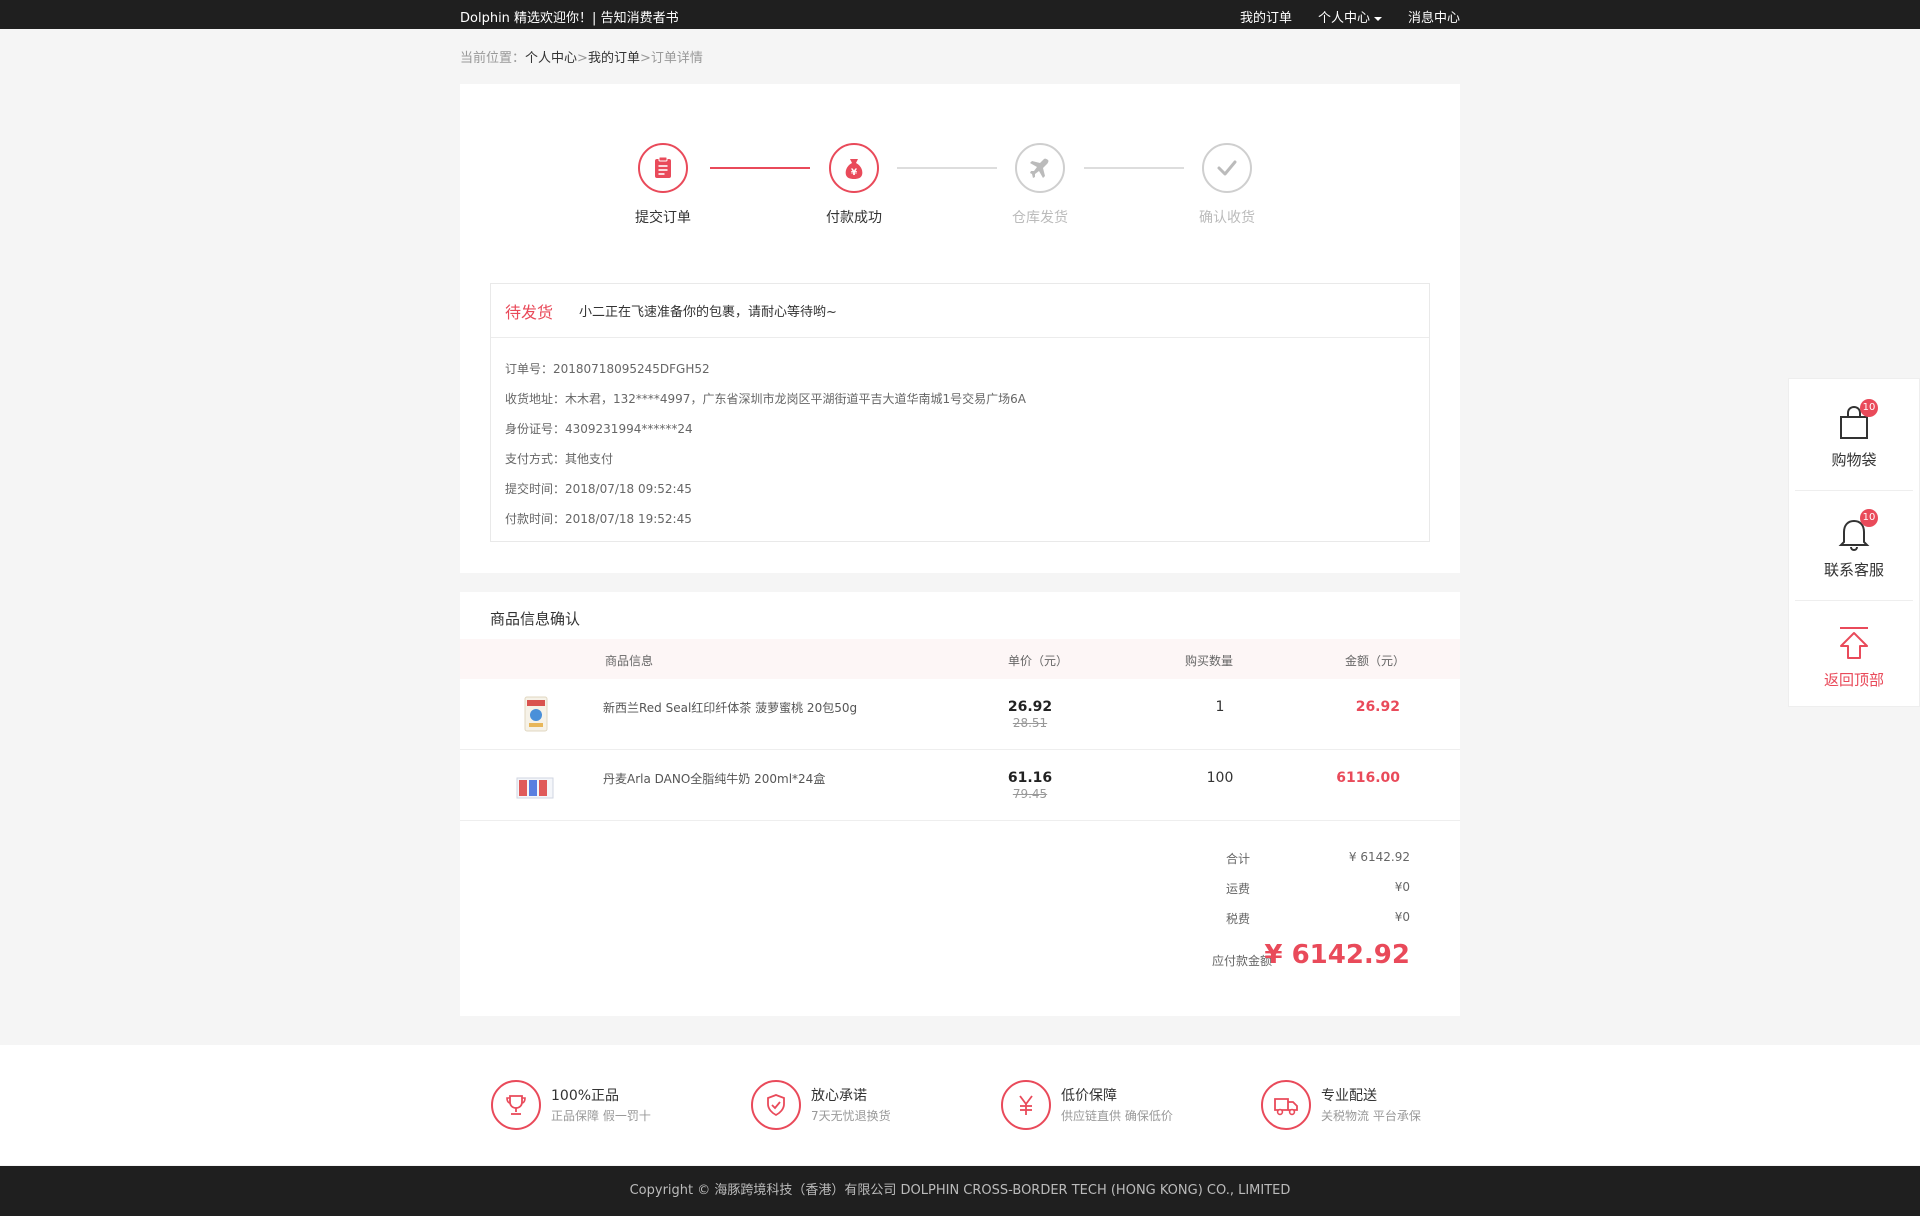  What do you see at coordinates (529, 312) in the screenshot?
I see `status-badge: 待发货` at bounding box center [529, 312].